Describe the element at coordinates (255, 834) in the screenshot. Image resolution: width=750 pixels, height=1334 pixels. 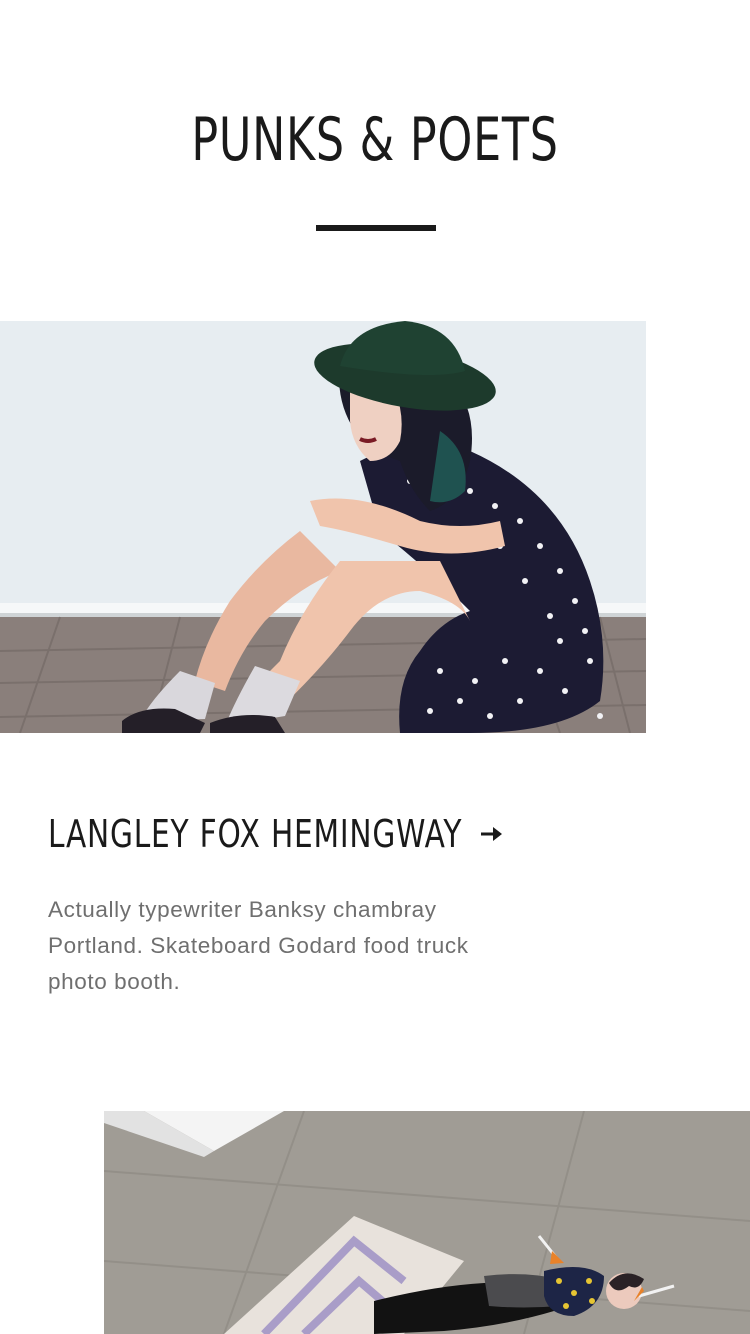
I see `feature-title: LANGLEY FOX HEMINGWAY` at that location.